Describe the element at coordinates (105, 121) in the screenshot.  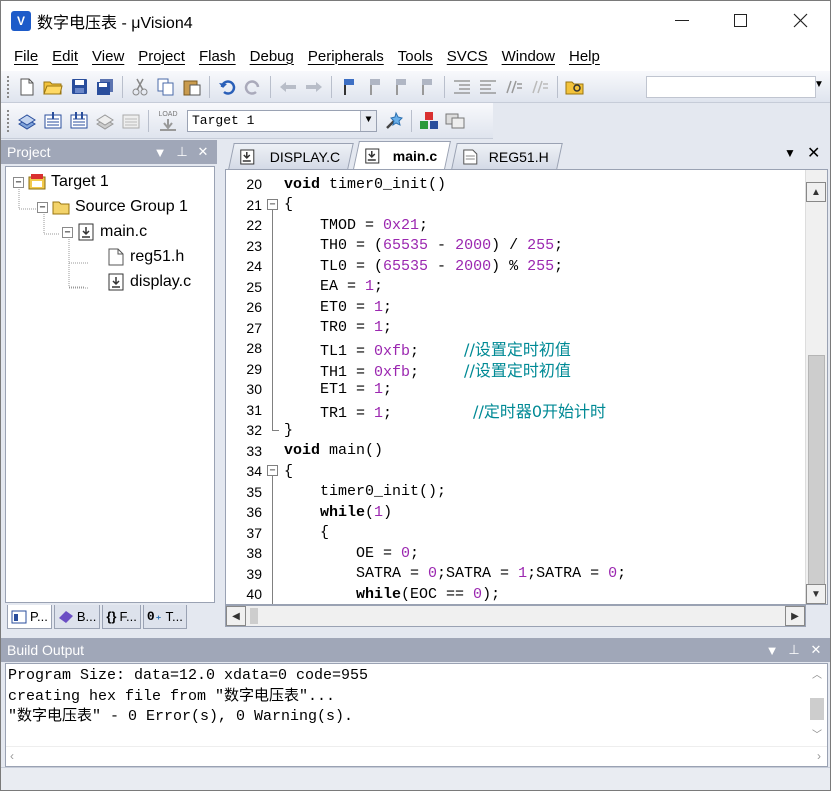
I see `batch-build-icon` at that location.